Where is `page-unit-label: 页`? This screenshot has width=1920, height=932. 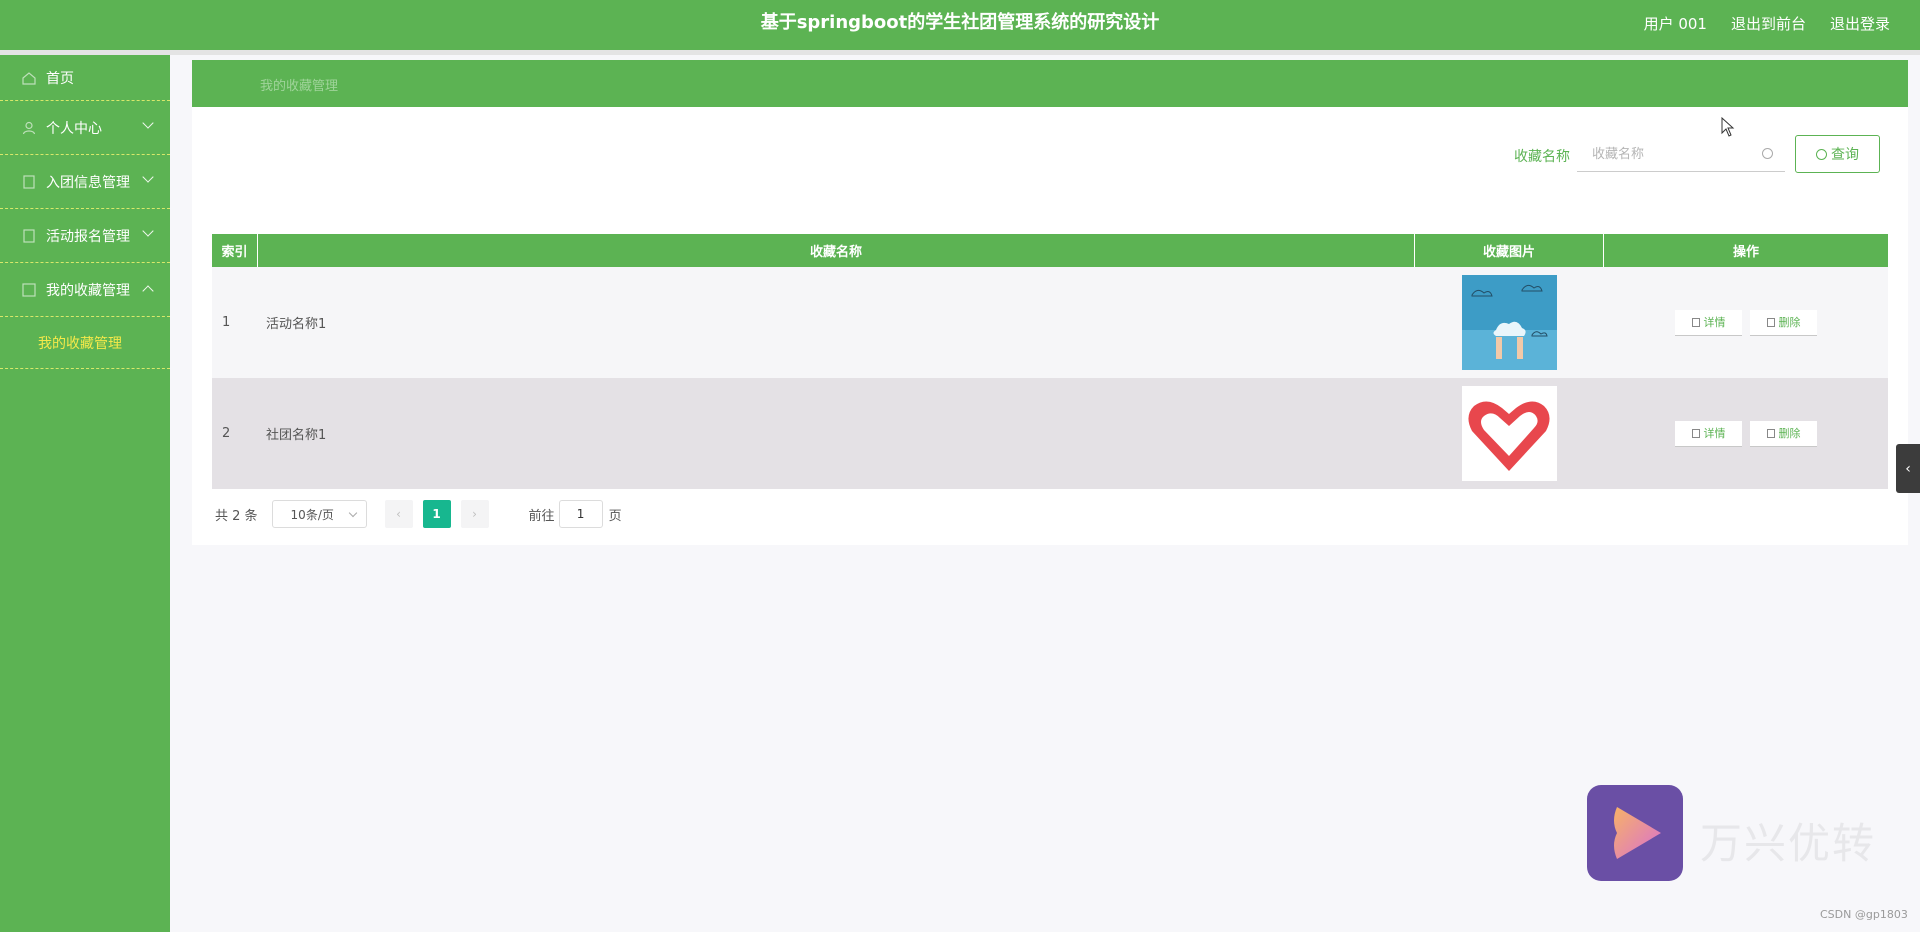 page-unit-label: 页 is located at coordinates (615, 516).